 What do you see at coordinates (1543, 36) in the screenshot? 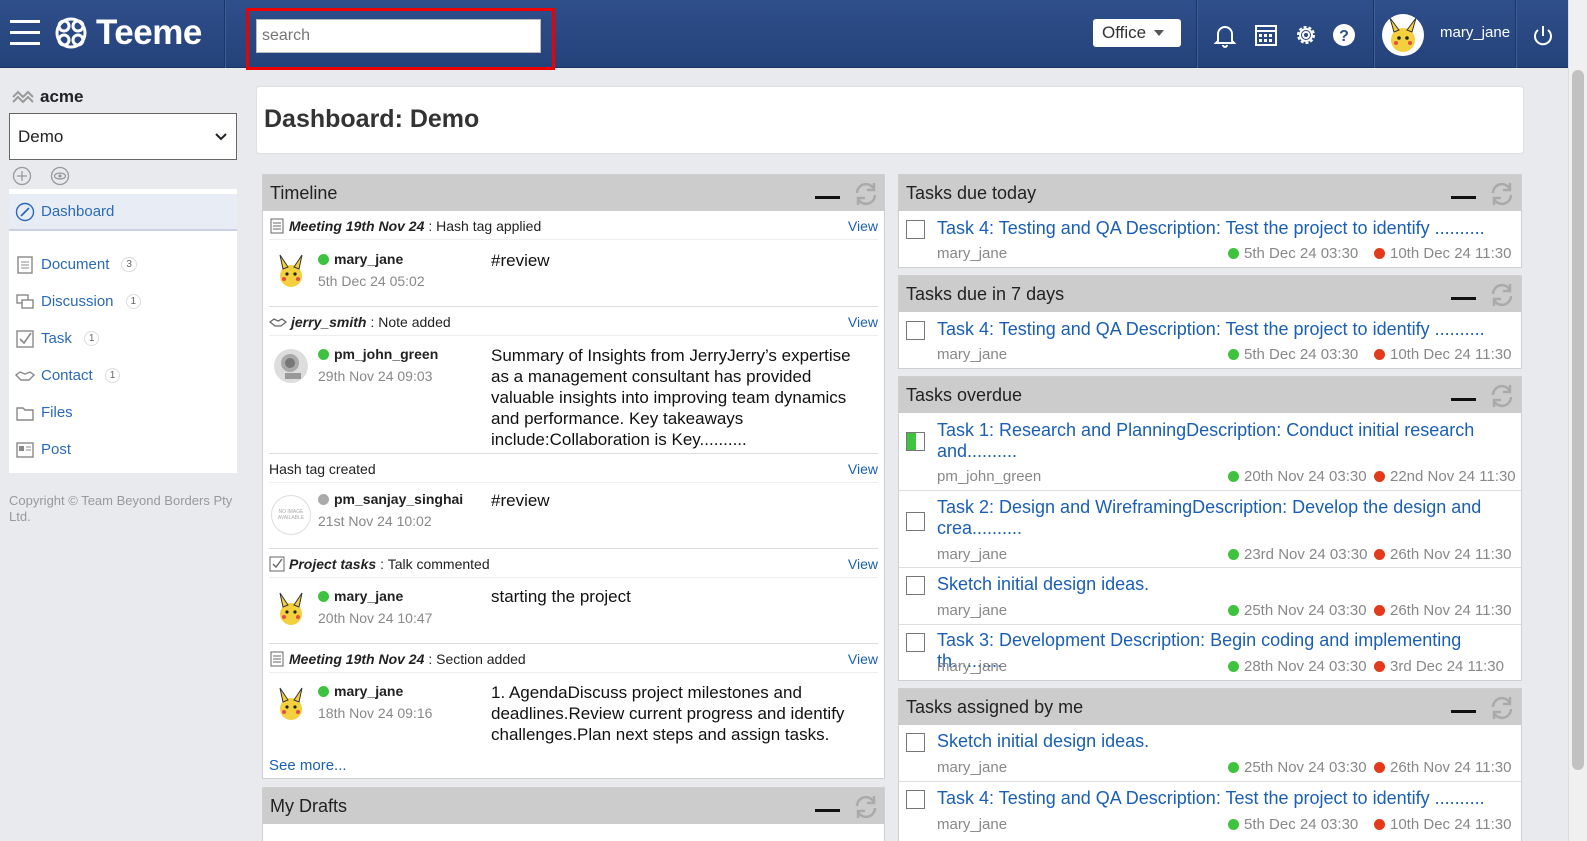
I see `power-icon` at bounding box center [1543, 36].